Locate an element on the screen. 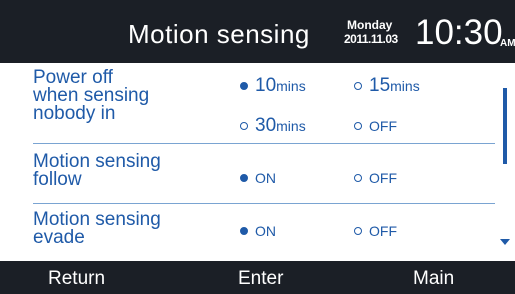 The image size is (515, 294). option-follow-off: OFF is located at coordinates (375, 178).